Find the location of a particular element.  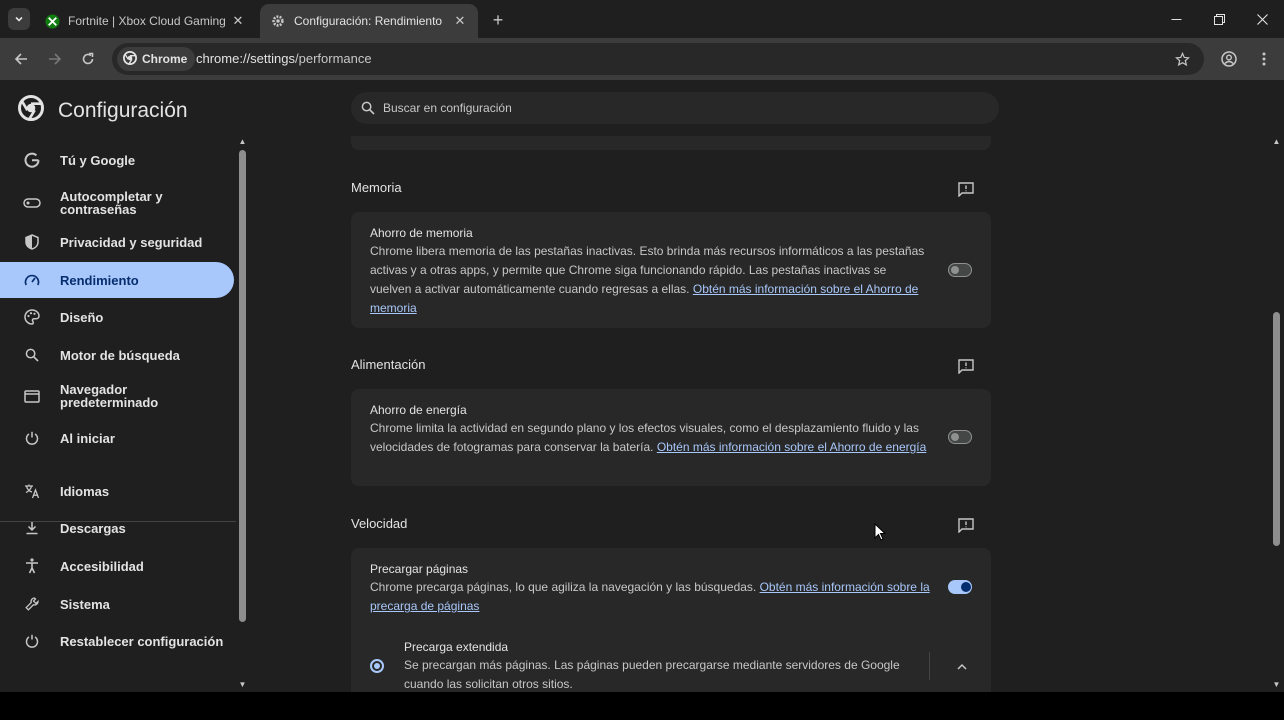

power-icon is located at coordinates (32, 438).